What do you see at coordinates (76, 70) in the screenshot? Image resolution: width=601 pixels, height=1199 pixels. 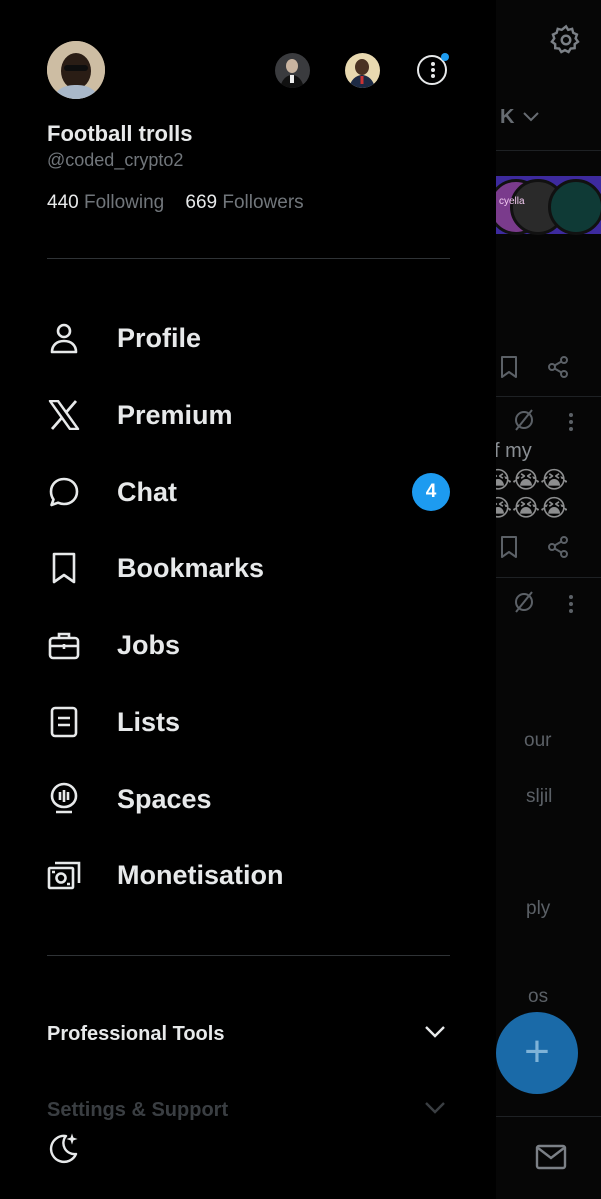 I see `avatar` at bounding box center [76, 70].